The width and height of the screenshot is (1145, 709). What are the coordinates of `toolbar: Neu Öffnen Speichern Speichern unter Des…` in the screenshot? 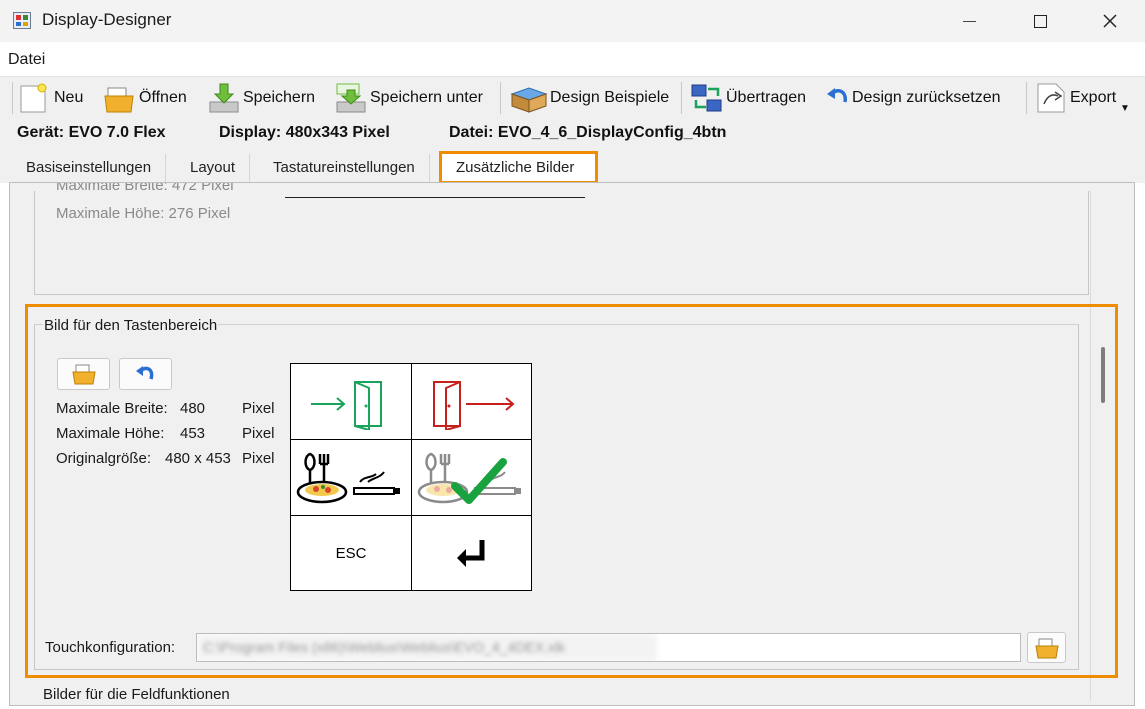 It's located at (572, 97).